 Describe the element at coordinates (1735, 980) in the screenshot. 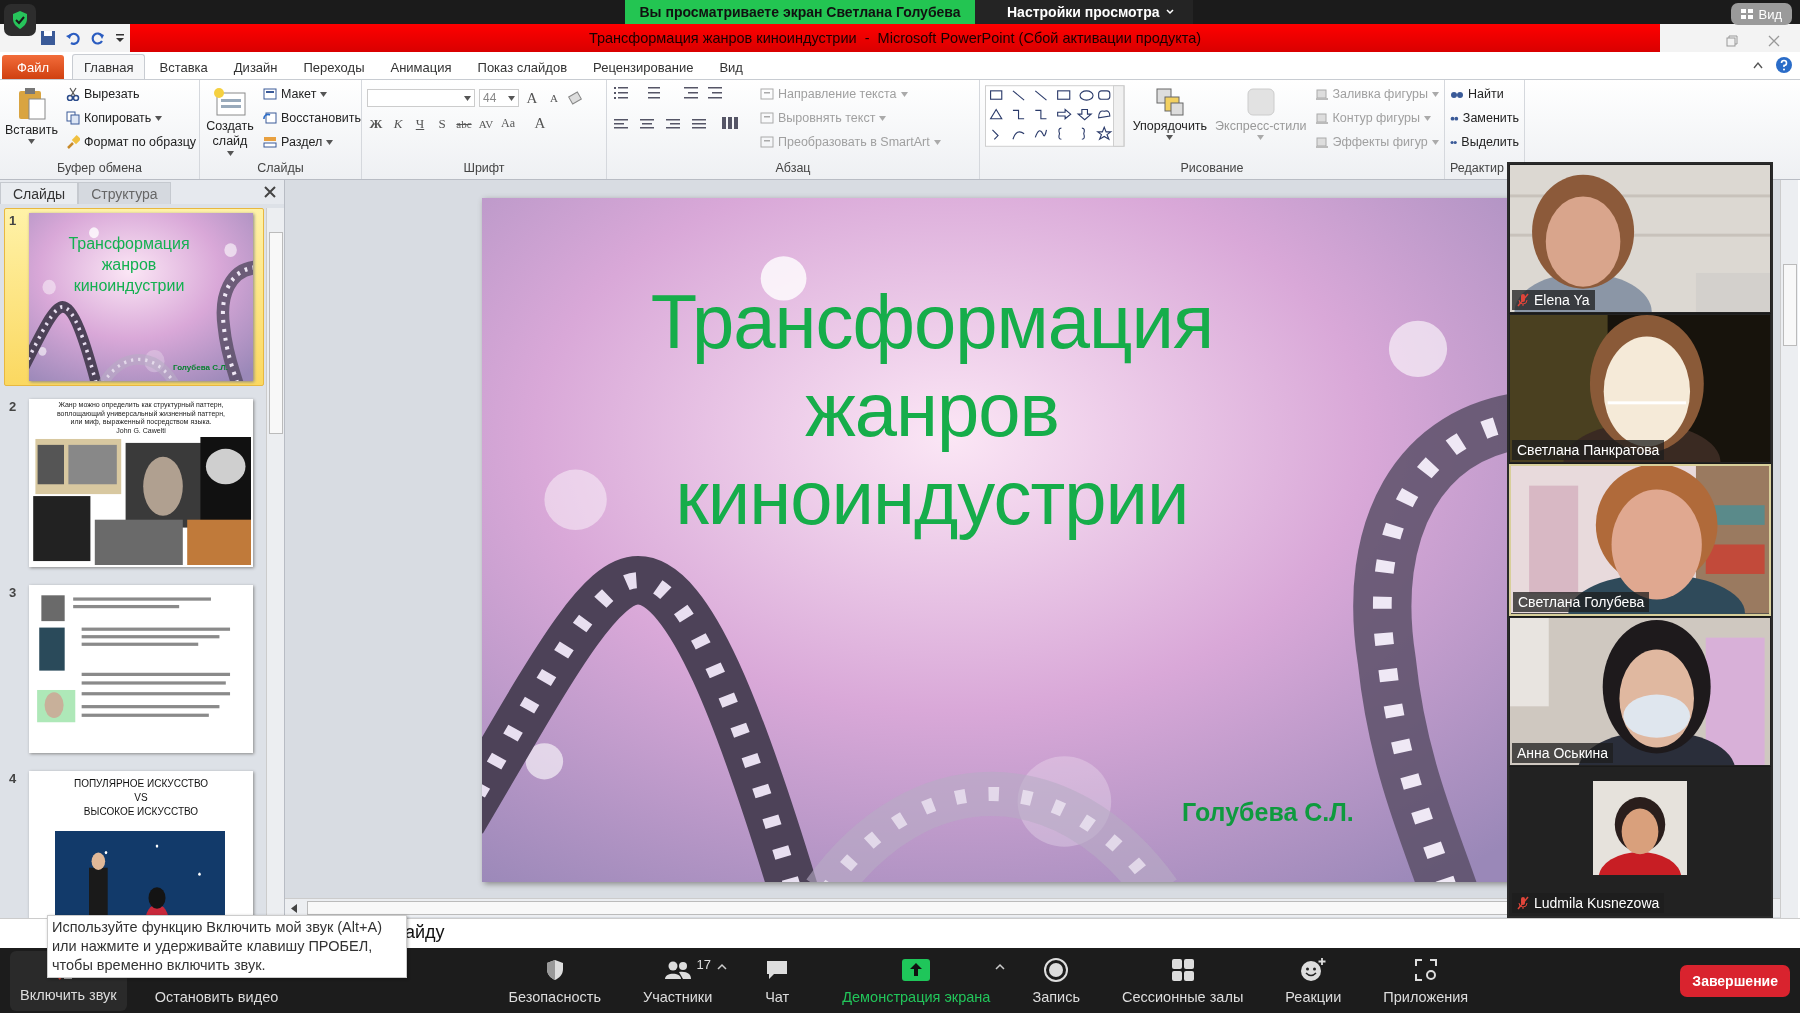

I see `end-meeting-button: Завершение` at that location.